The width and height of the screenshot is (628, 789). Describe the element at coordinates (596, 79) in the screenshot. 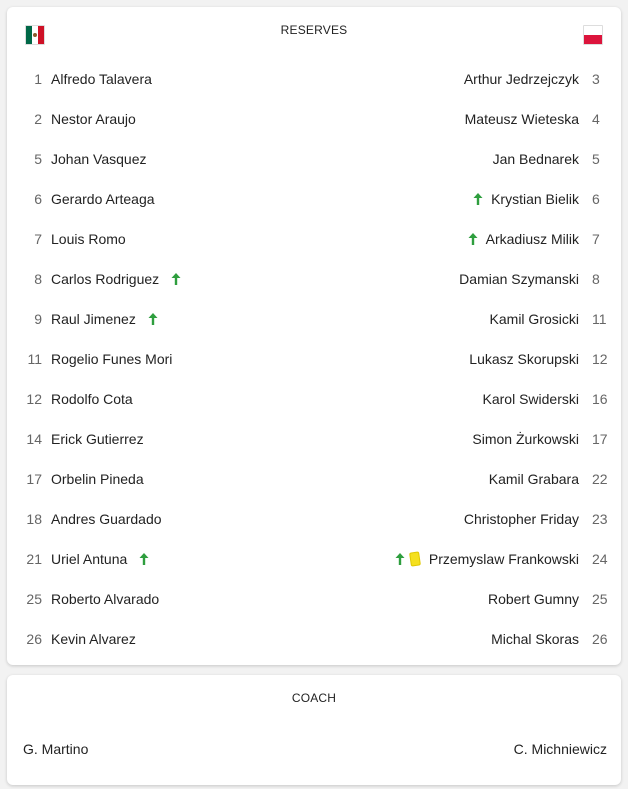

I see `away-player-number: 3` at that location.